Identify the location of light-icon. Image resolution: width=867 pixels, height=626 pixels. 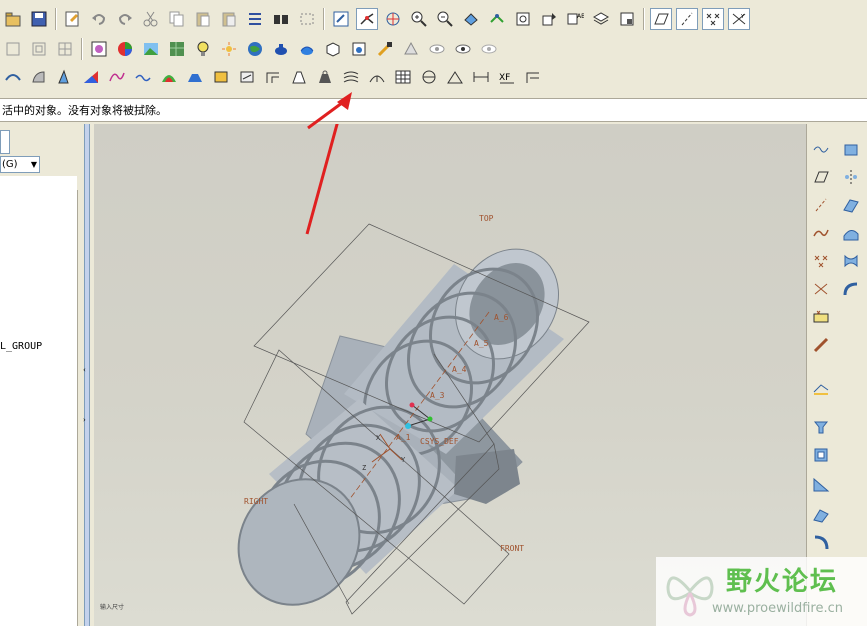
(203, 49).